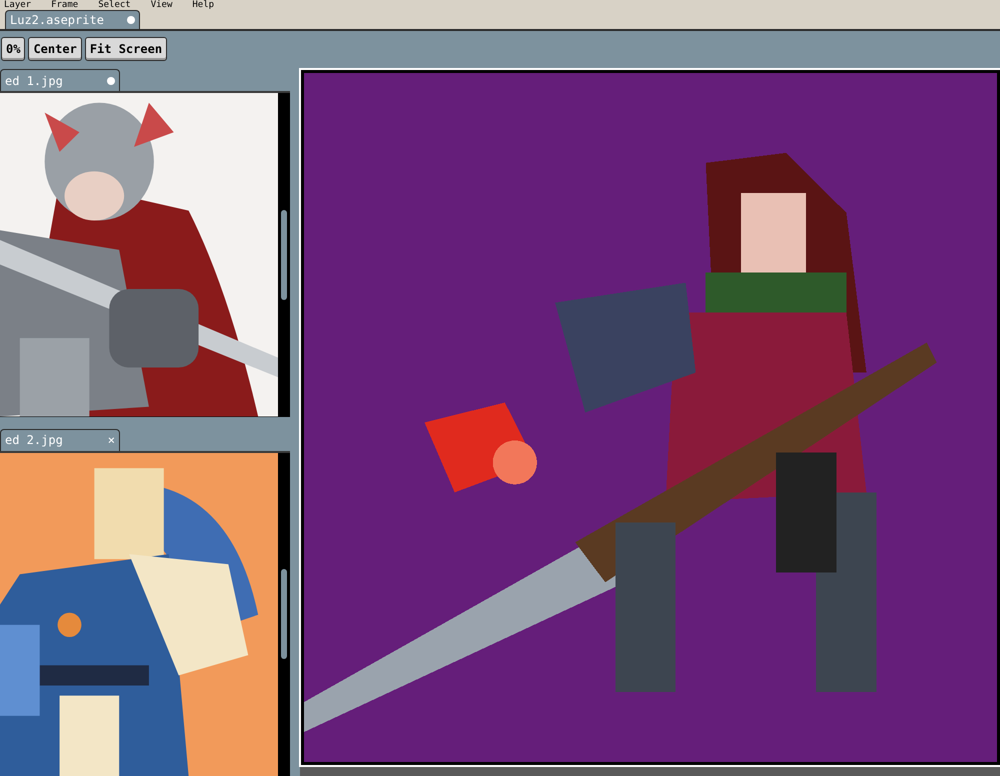  Describe the element at coordinates (34, 81) in the screenshot. I see `tab-label: ed 1.jpg` at that location.